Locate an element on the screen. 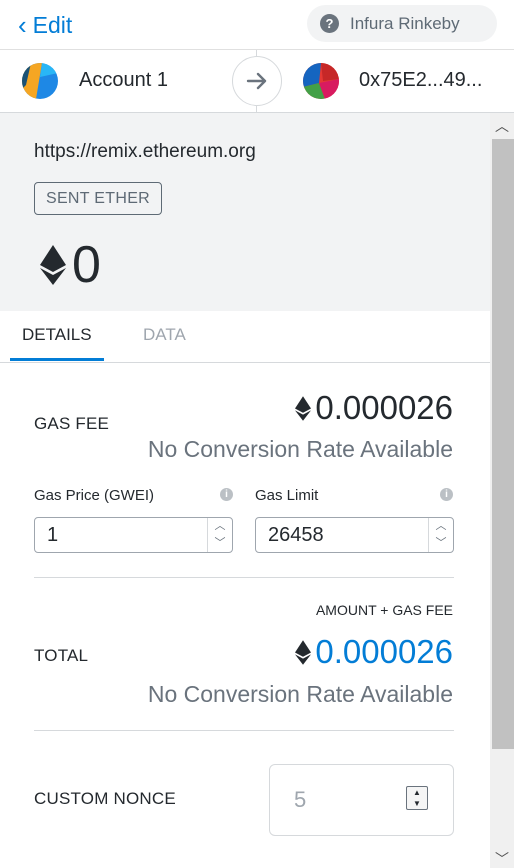 The width and height of the screenshot is (514, 868). tab-bar: DETAILS DATA is located at coordinates (245, 337).